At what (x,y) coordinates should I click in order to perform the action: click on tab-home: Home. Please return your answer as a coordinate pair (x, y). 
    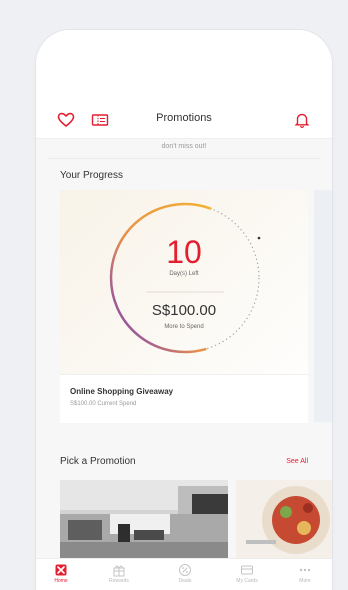
    Looking at the image, I should click on (61, 573).